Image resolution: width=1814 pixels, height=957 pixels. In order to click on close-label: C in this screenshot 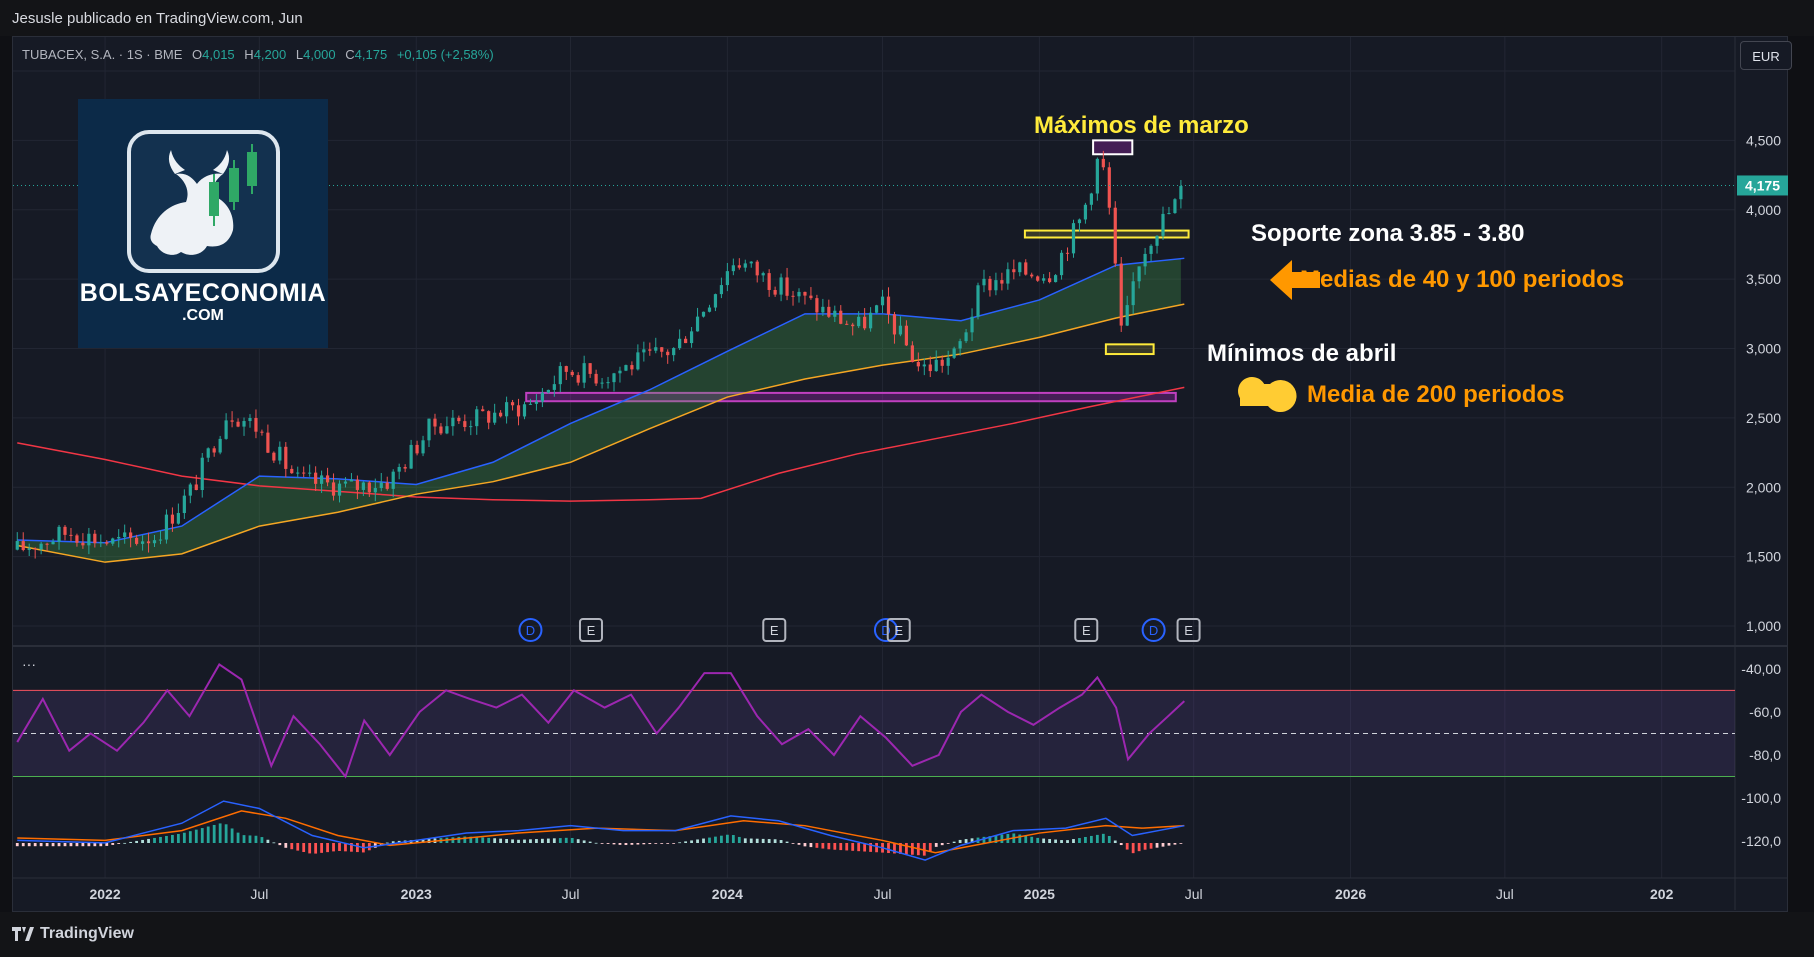, I will do `click(350, 54)`.